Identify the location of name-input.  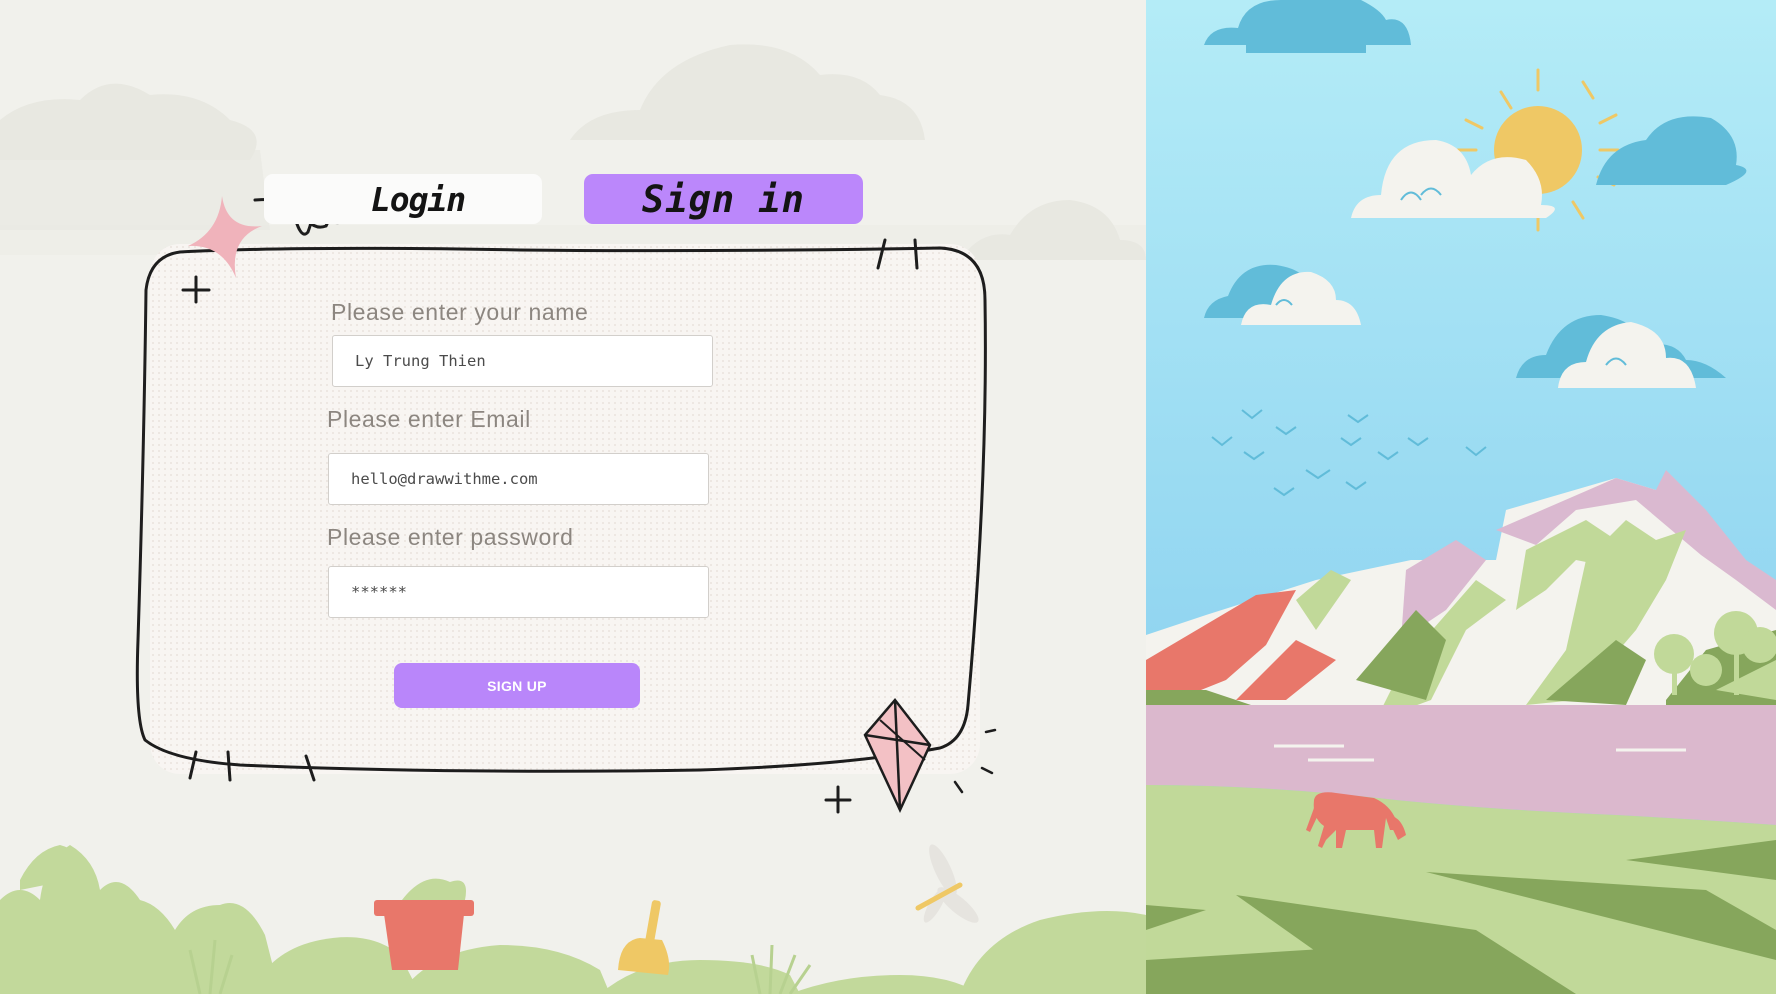
(522, 361).